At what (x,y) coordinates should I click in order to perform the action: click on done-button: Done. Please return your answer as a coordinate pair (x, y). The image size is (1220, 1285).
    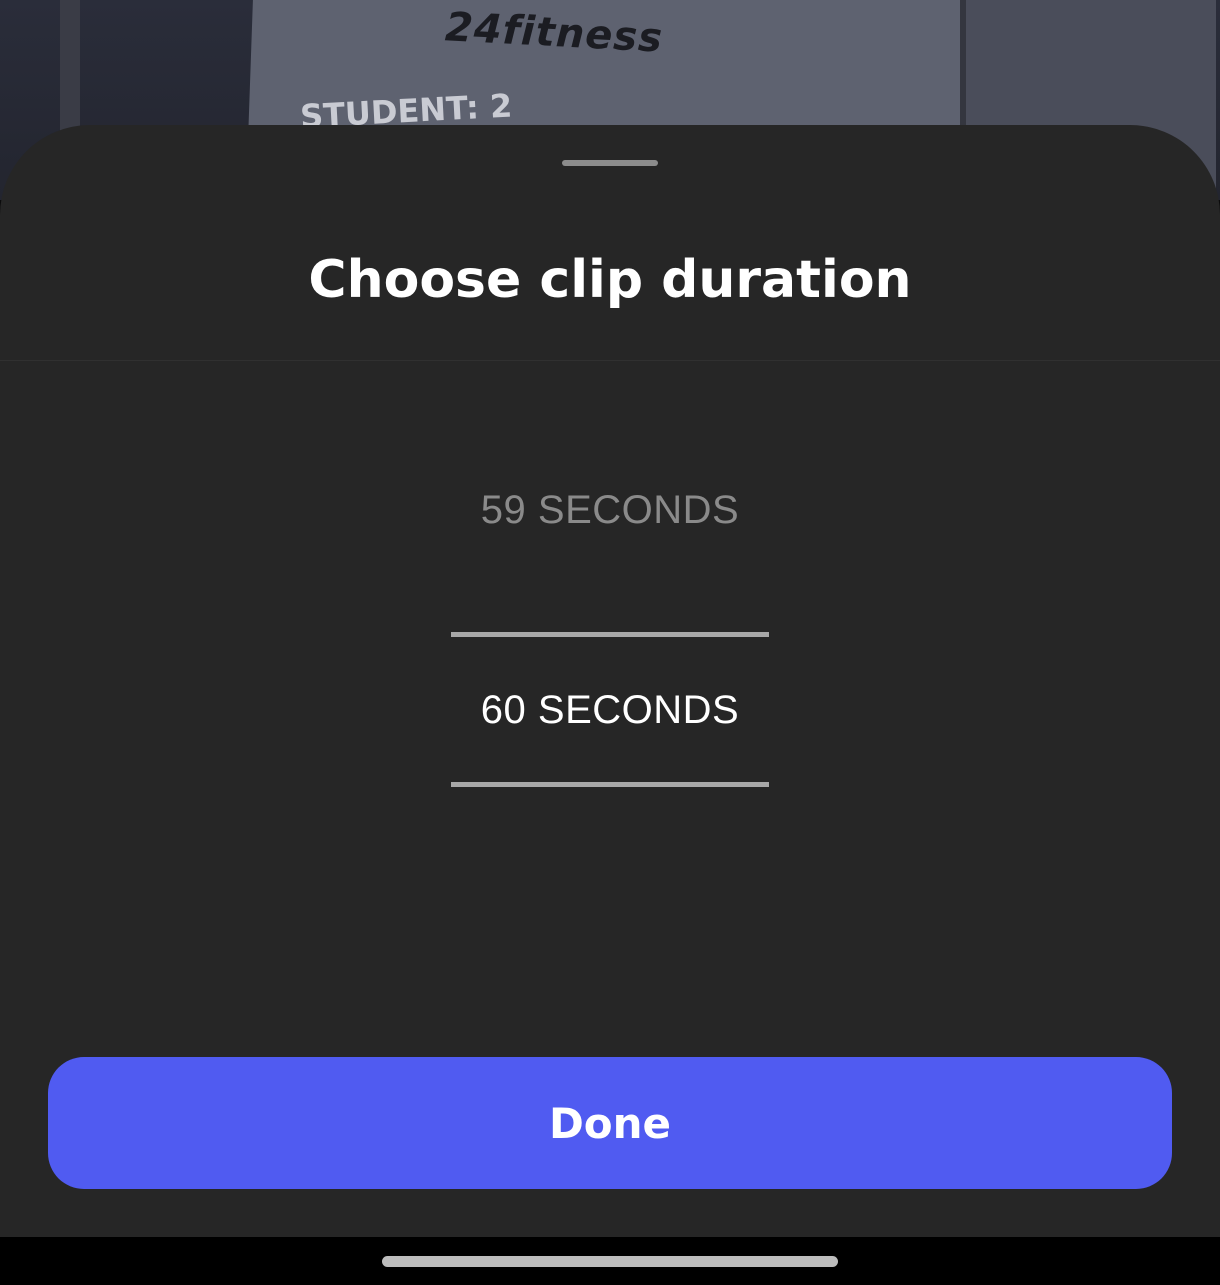
    Looking at the image, I should click on (610, 1123).